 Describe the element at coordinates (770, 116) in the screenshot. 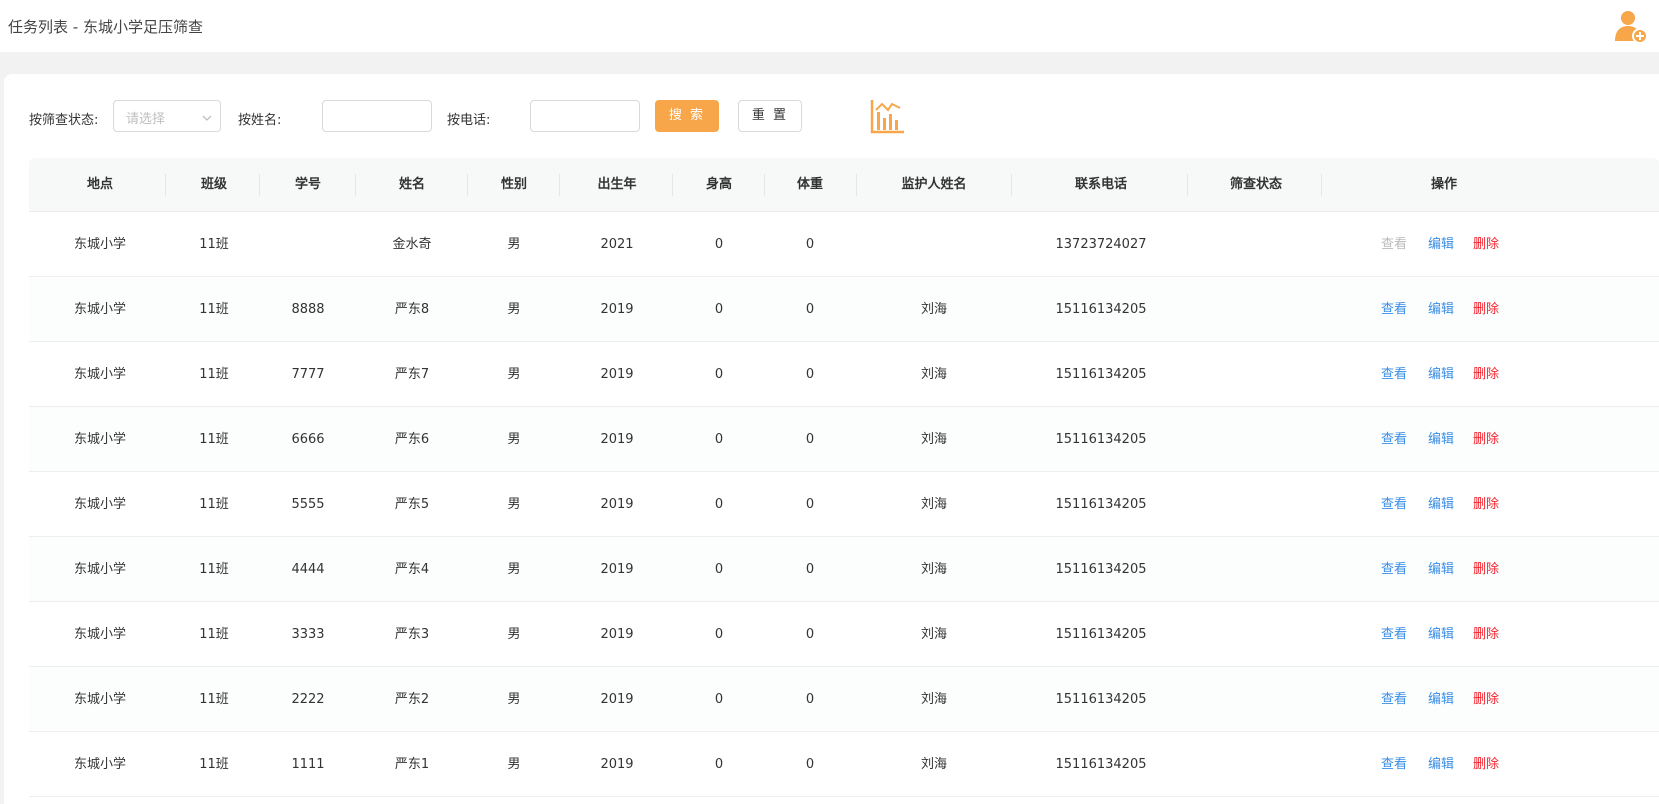

I see `reset-button: 重 置` at that location.